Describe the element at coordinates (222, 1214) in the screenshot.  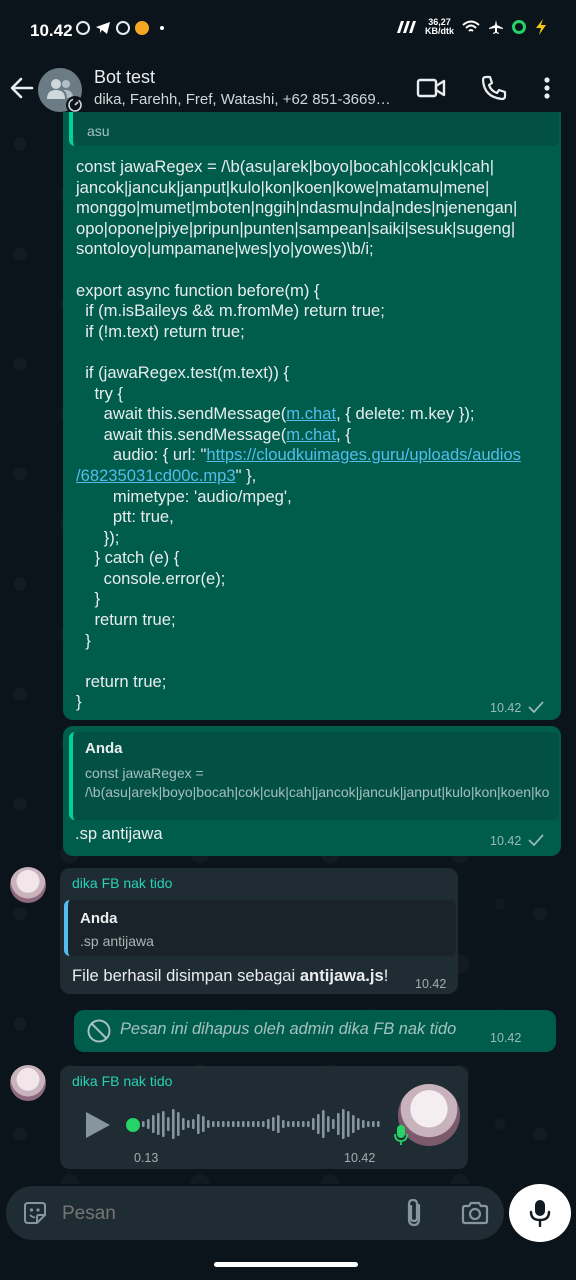
I see `message-input` at that location.